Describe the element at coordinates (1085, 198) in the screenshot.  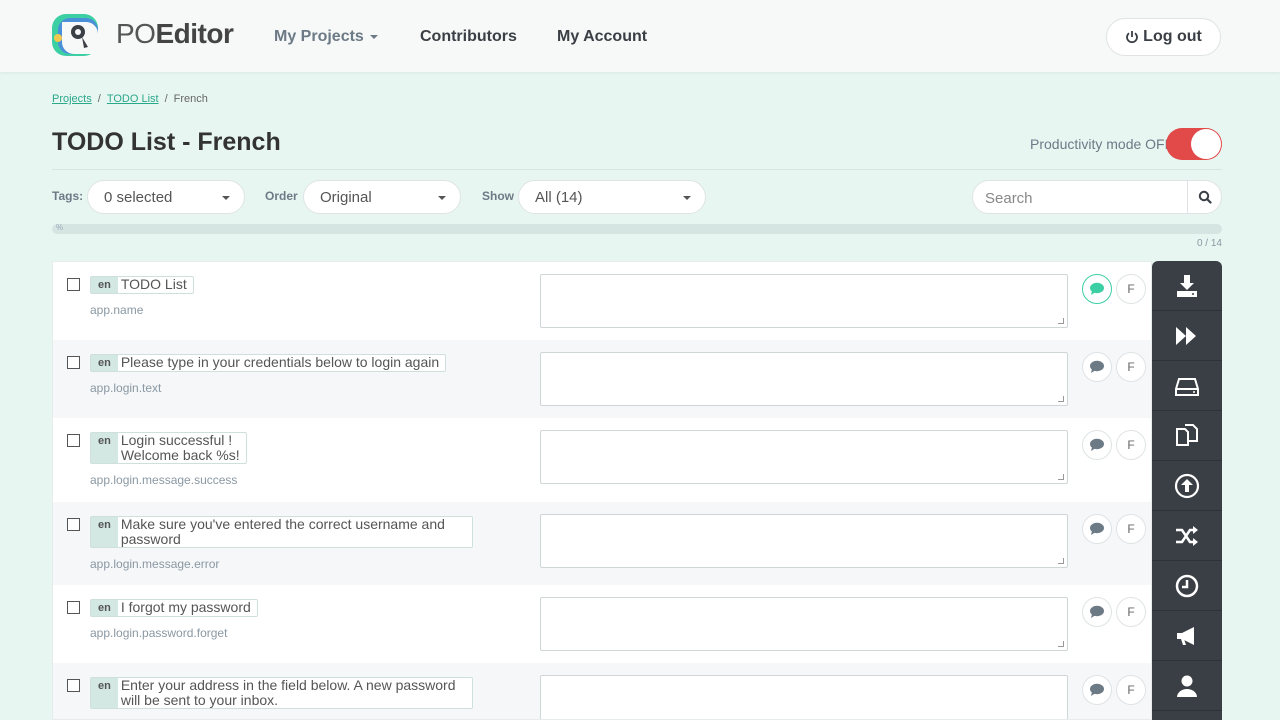
I see `search-input` at that location.